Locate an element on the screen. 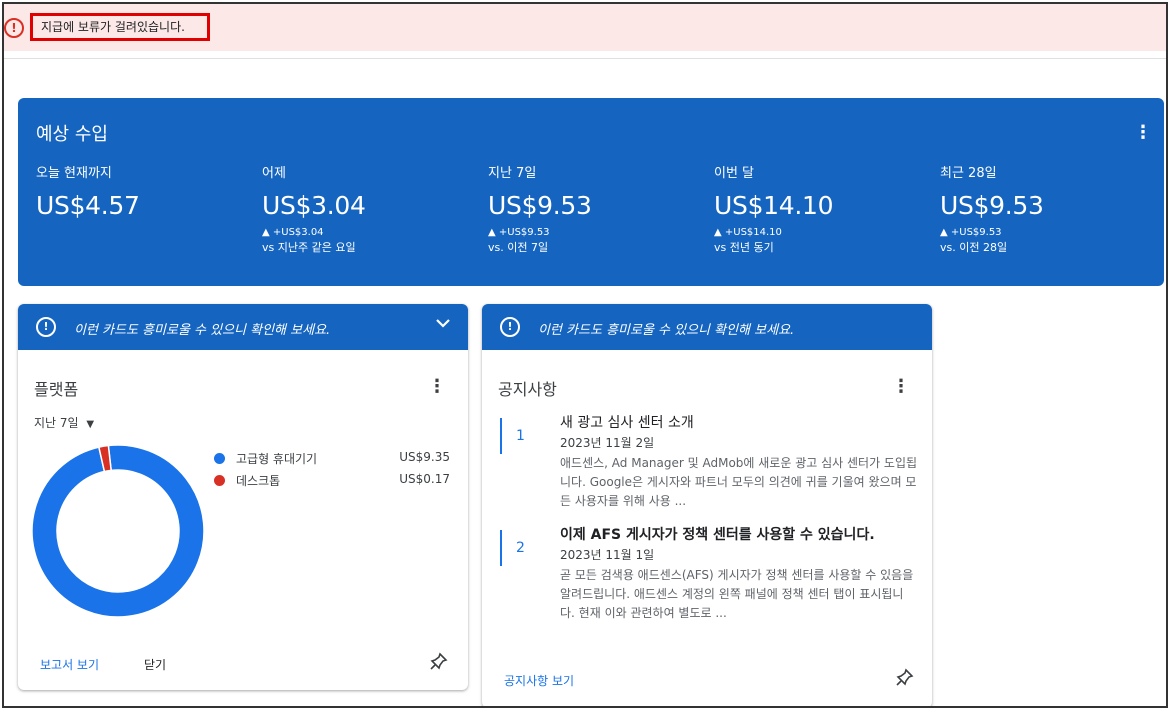 Image resolution: width=1172 pixels, height=711 pixels. chevron-down-icon is located at coordinates (443, 325).